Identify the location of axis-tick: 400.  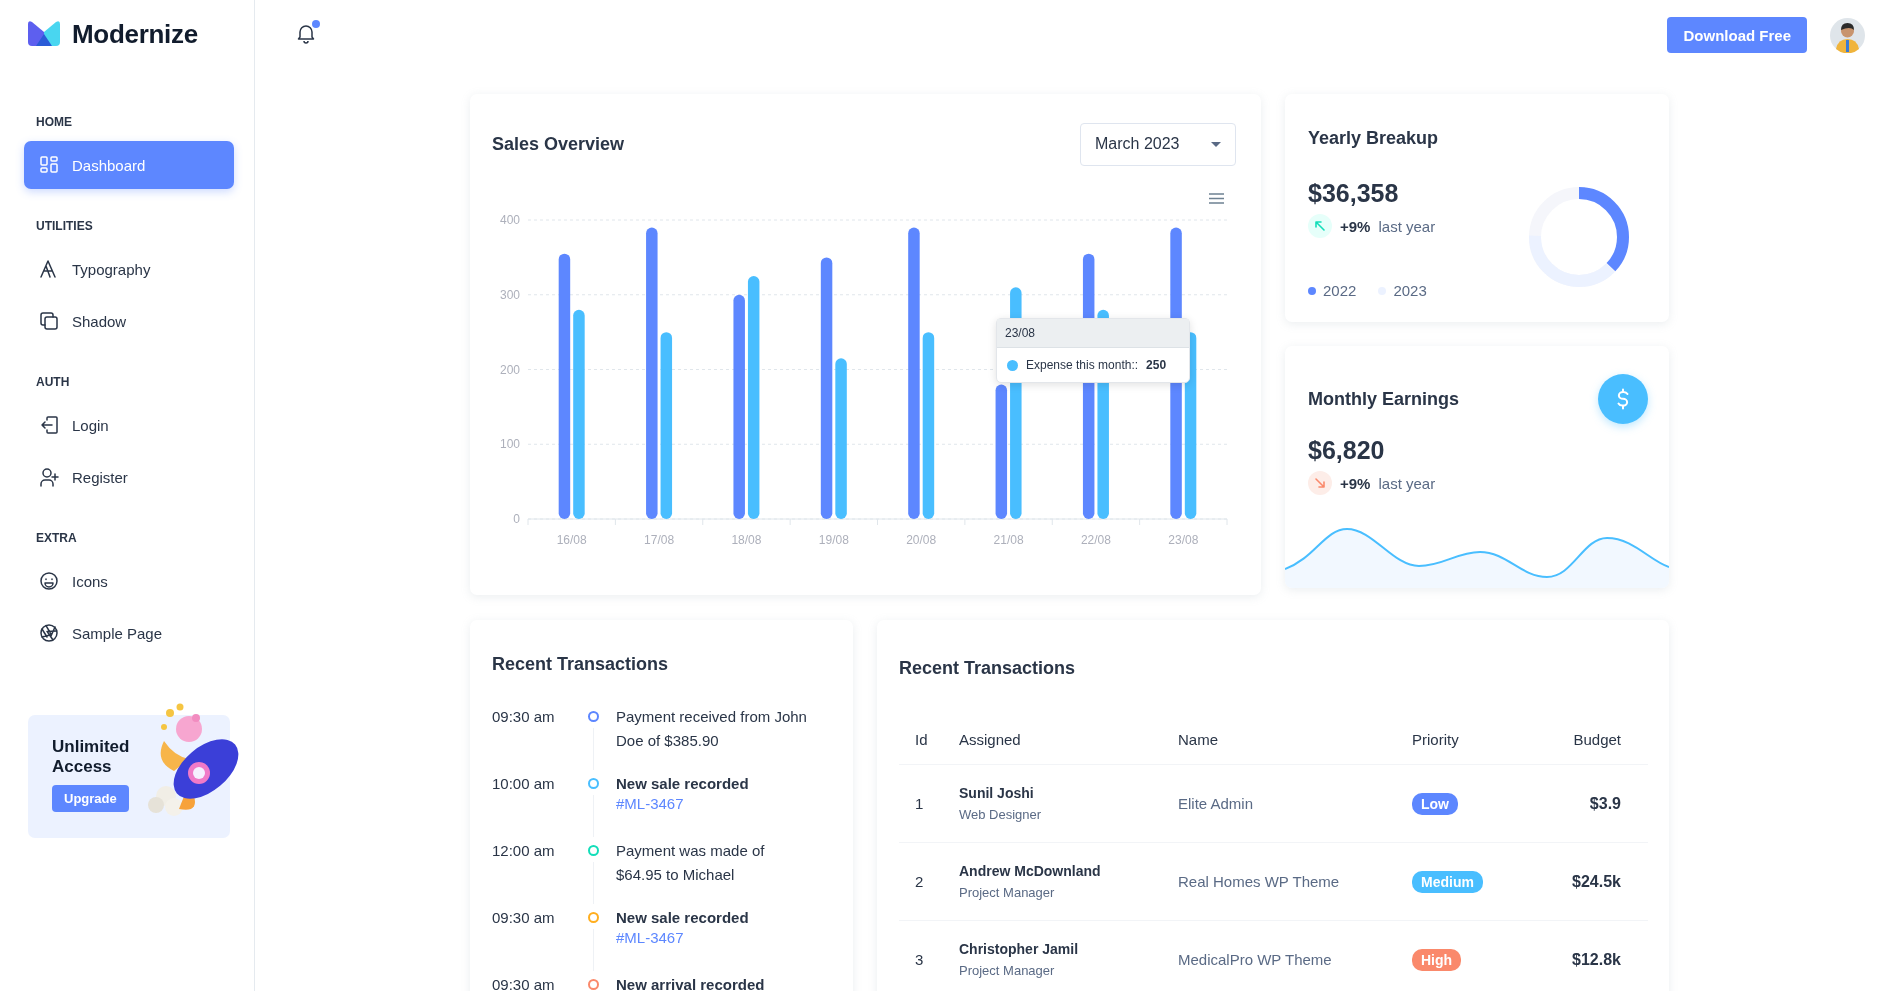
(509, 220).